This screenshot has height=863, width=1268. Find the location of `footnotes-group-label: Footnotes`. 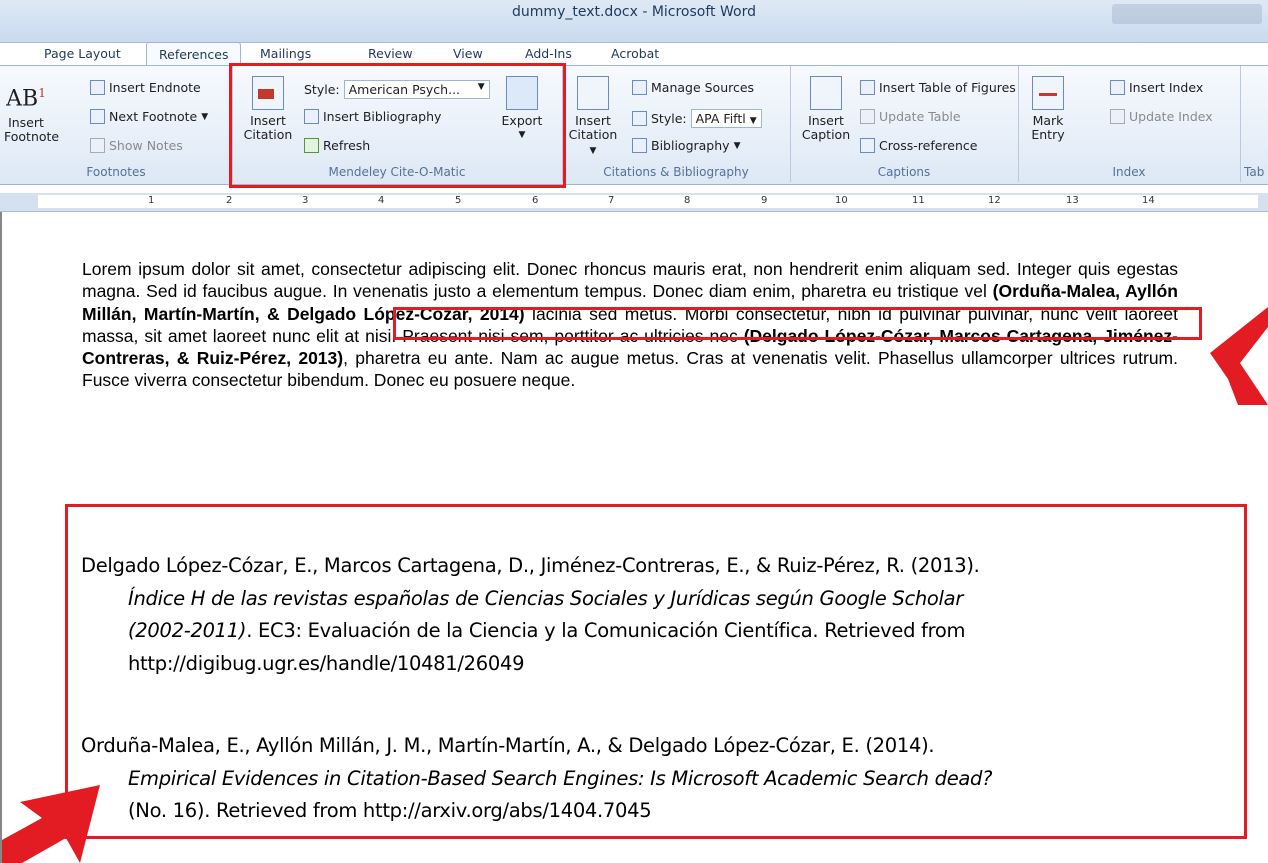

footnotes-group-label: Footnotes is located at coordinates (116, 172).